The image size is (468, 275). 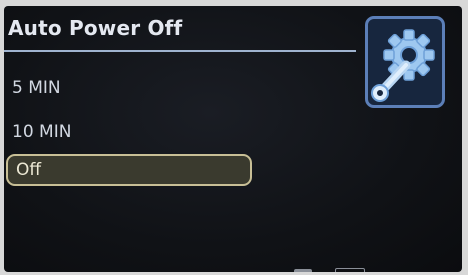 I want to click on settings-icon-box, so click(x=405, y=62).